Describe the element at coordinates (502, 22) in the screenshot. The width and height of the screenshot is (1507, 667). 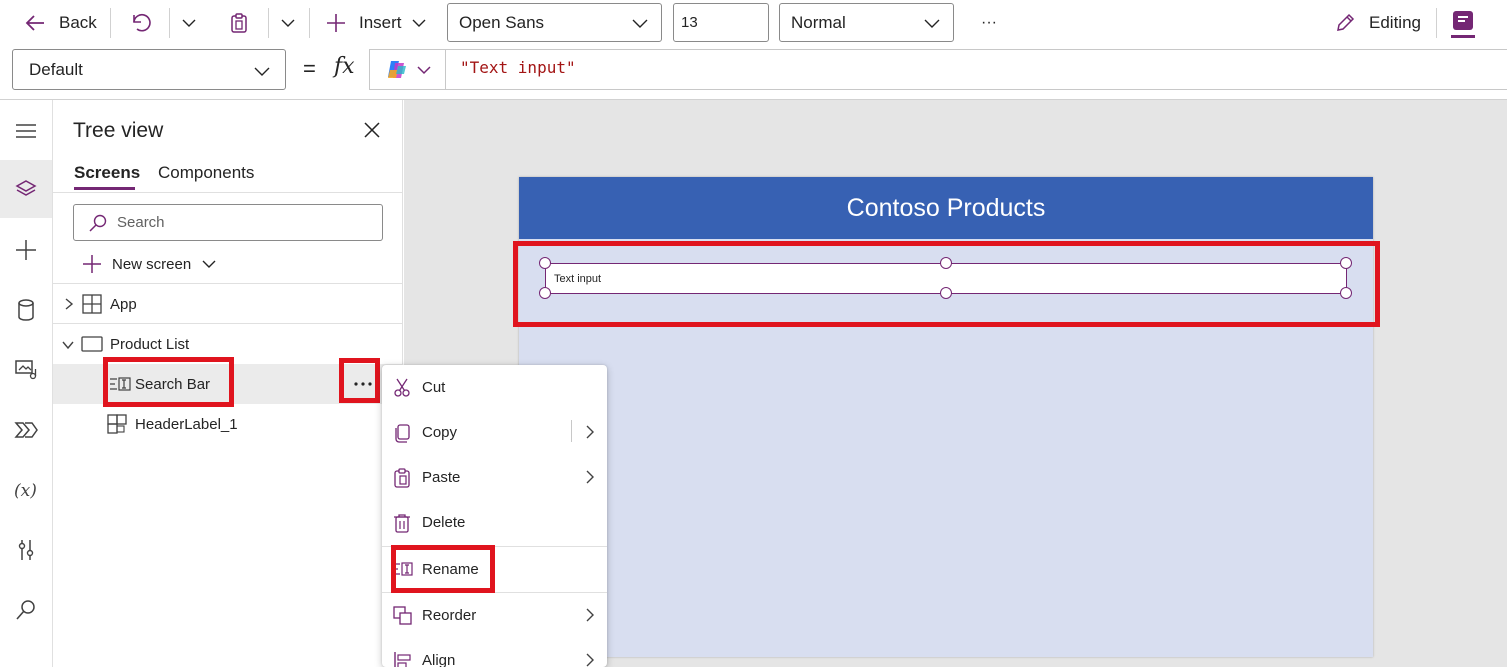
I see `font-family-value: Open Sans` at that location.